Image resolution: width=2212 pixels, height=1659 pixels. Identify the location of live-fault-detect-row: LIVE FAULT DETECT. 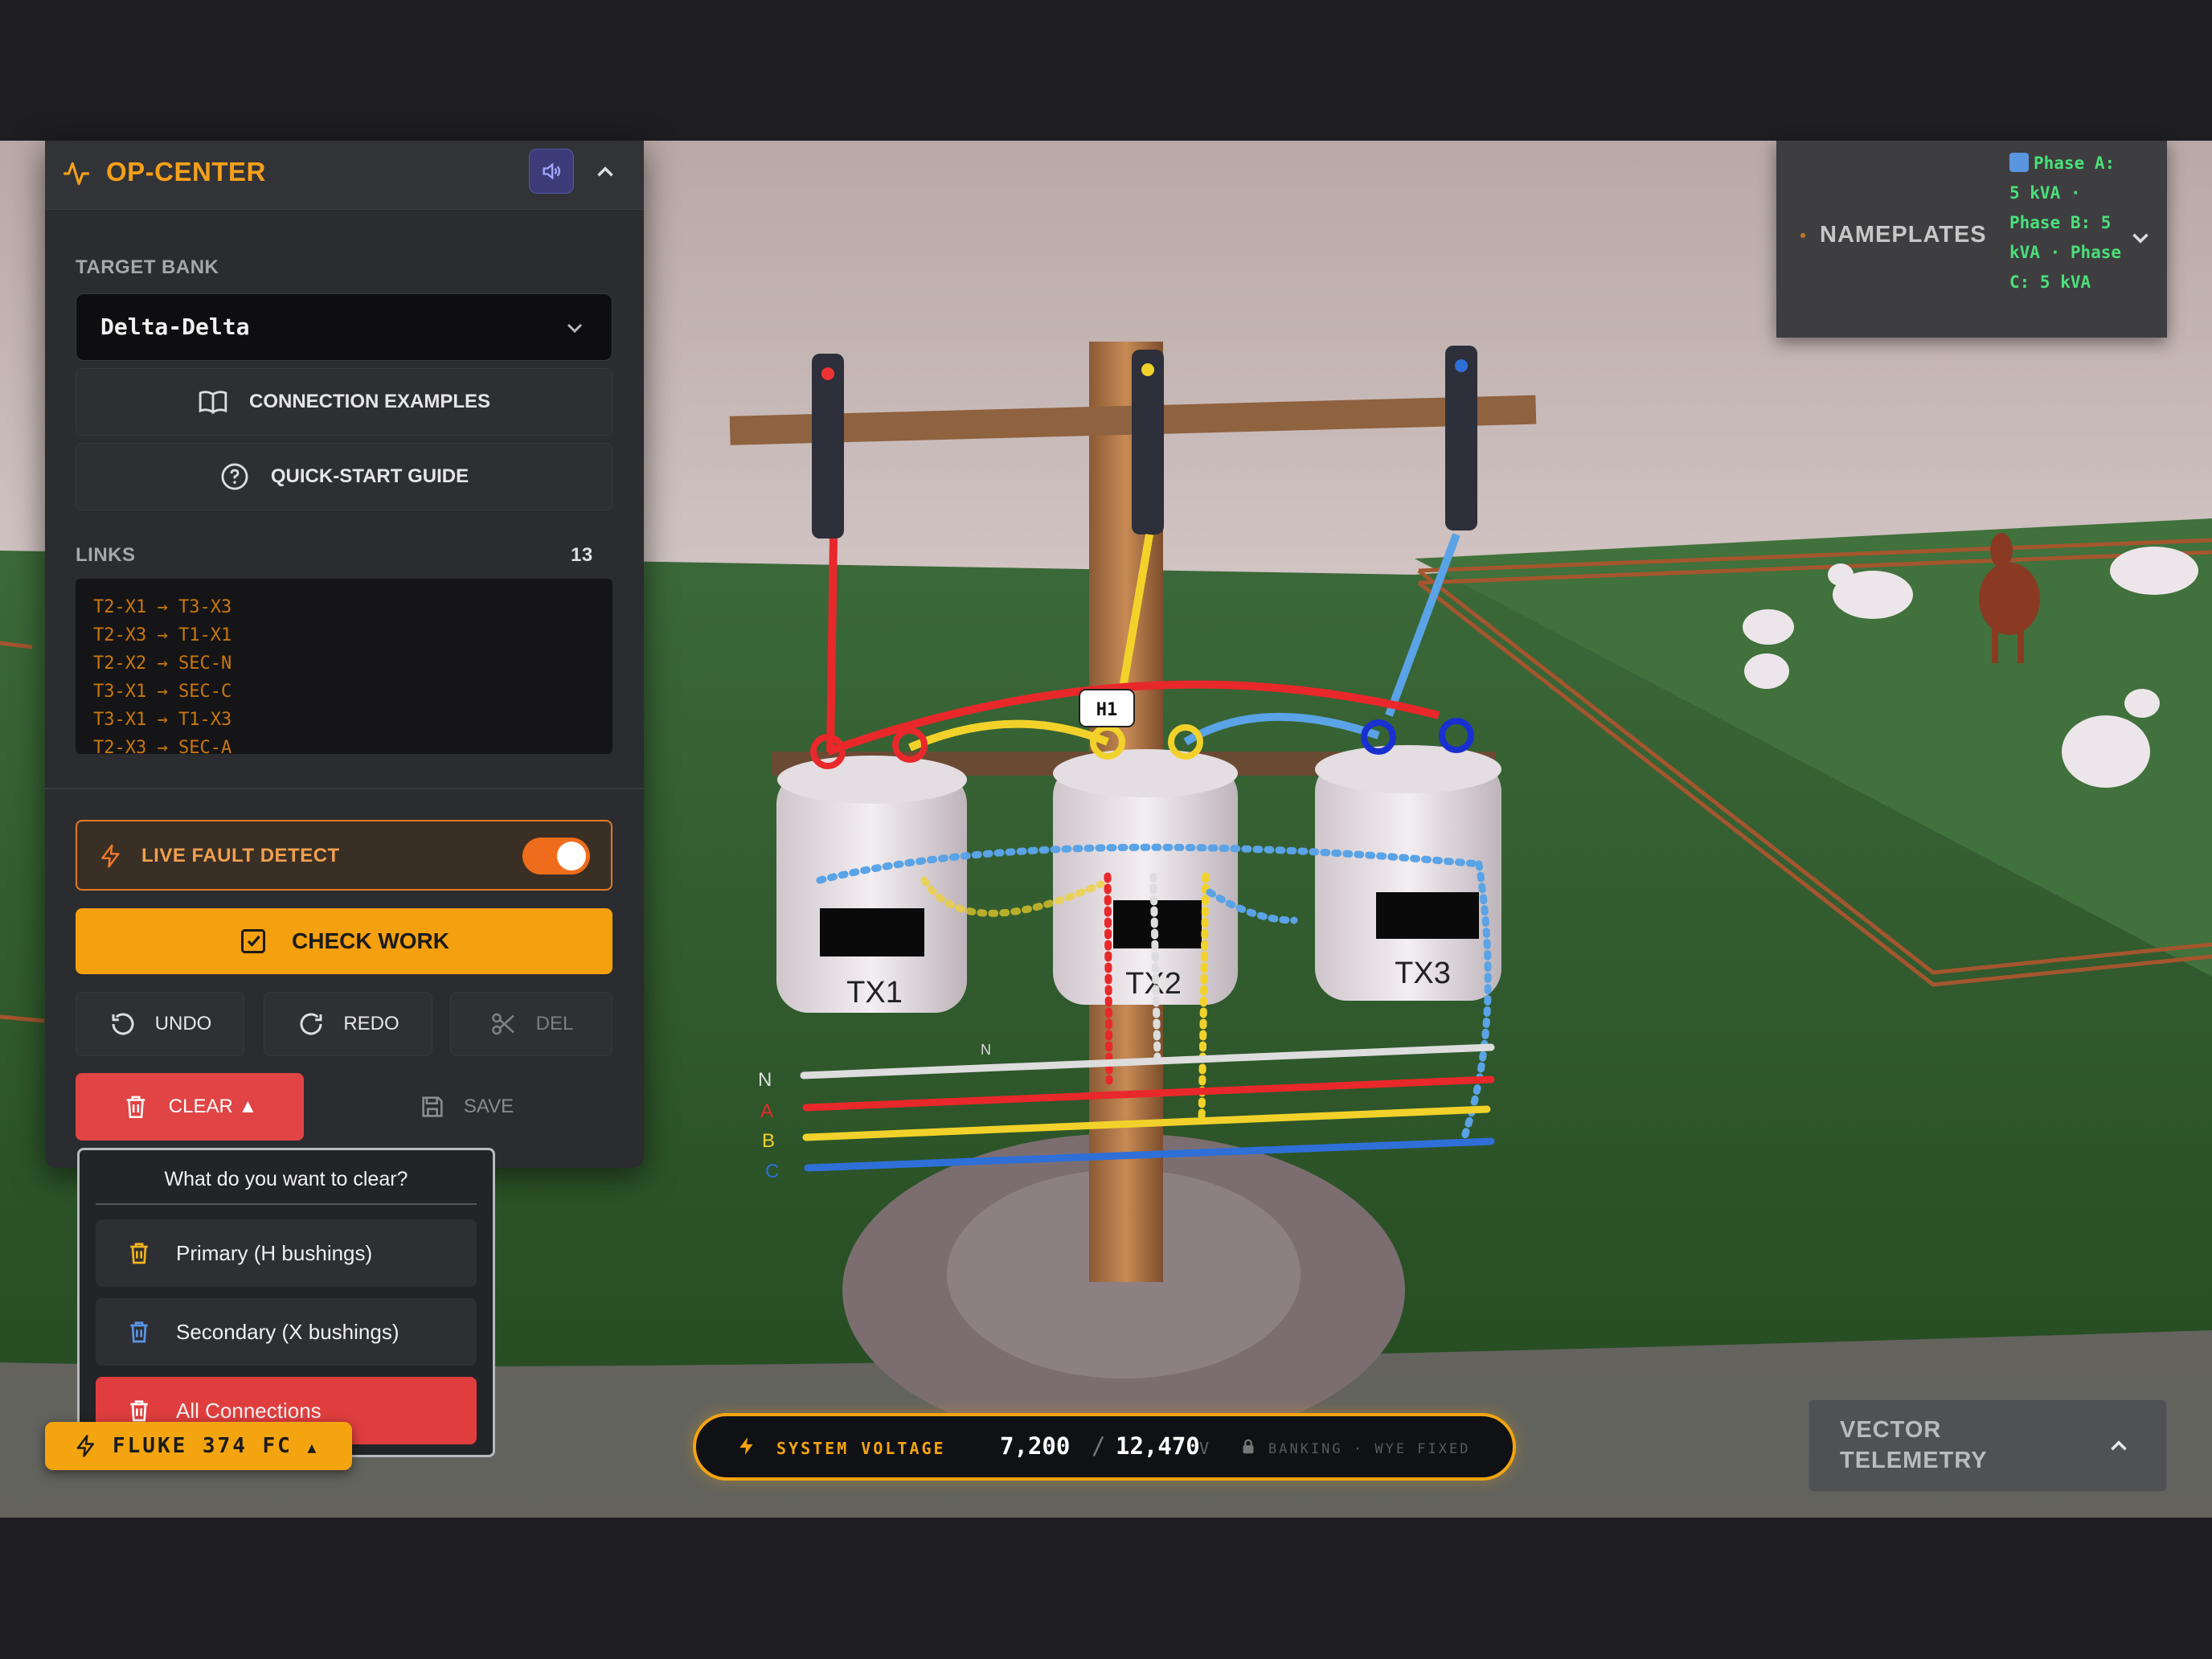
(344, 855).